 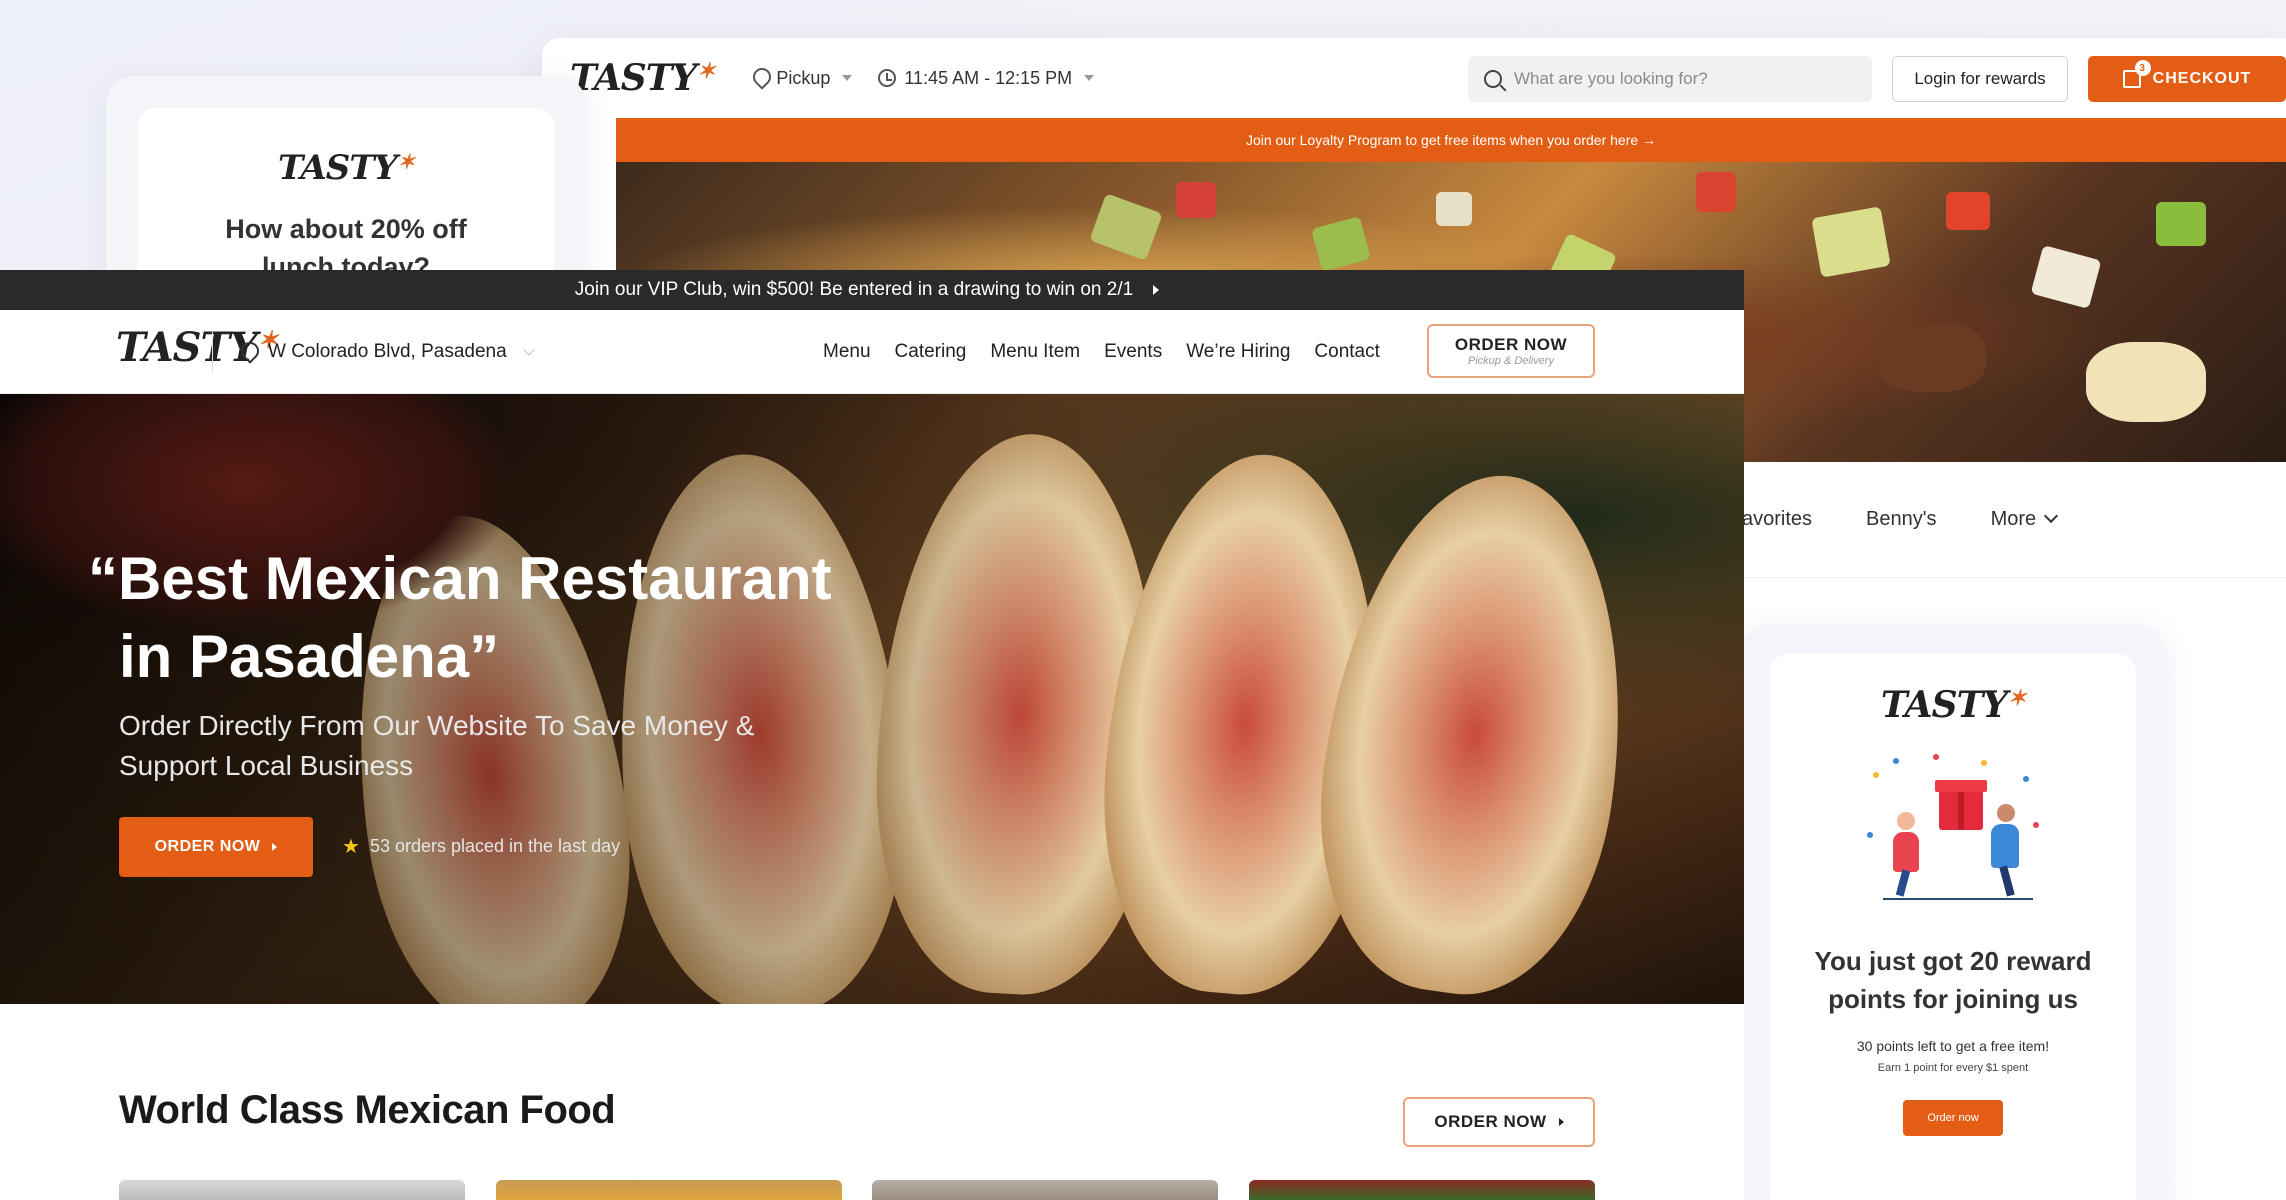 I want to click on nav-item-bennys: Benny's, so click(x=1901, y=519).